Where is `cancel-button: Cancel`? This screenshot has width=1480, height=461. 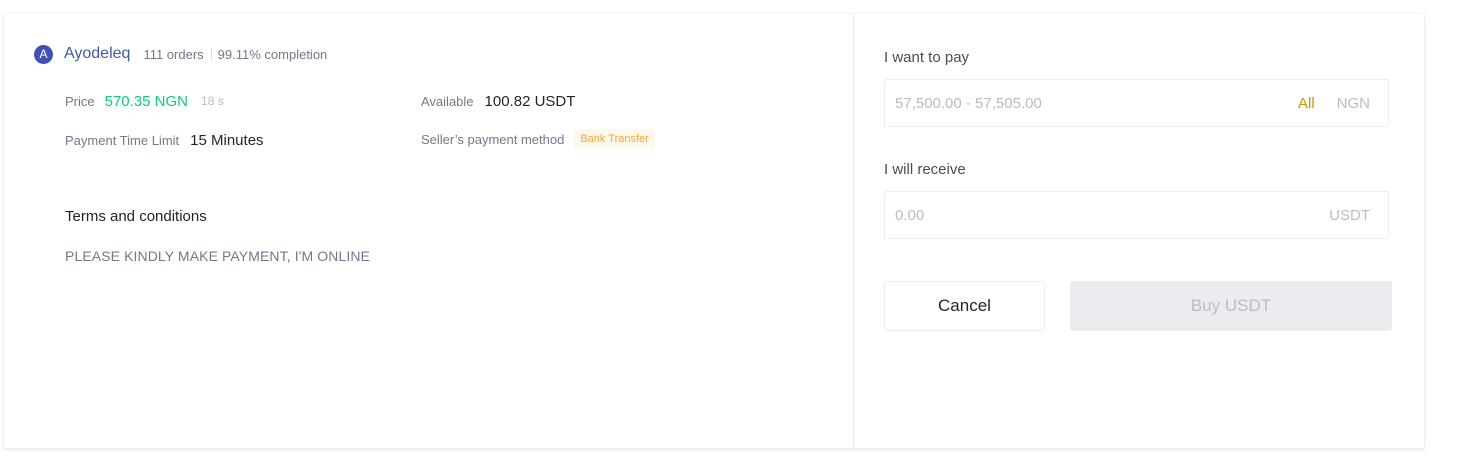
cancel-button: Cancel is located at coordinates (964, 306).